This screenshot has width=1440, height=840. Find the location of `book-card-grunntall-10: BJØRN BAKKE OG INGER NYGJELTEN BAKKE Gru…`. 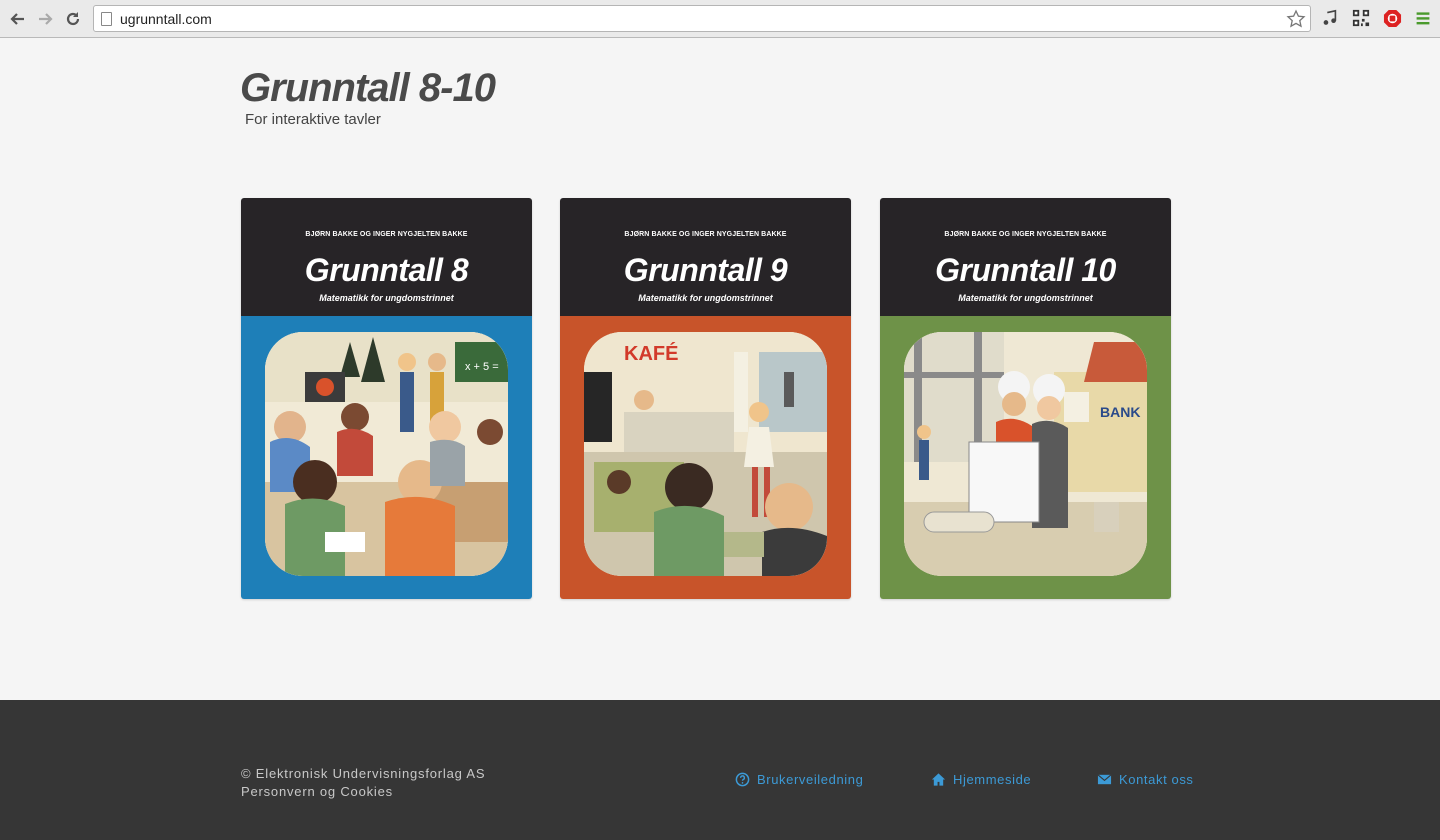

book-card-grunntall-10: BJØRN BAKKE OG INGER NYGJELTEN BAKKE Gru… is located at coordinates (1025, 398).